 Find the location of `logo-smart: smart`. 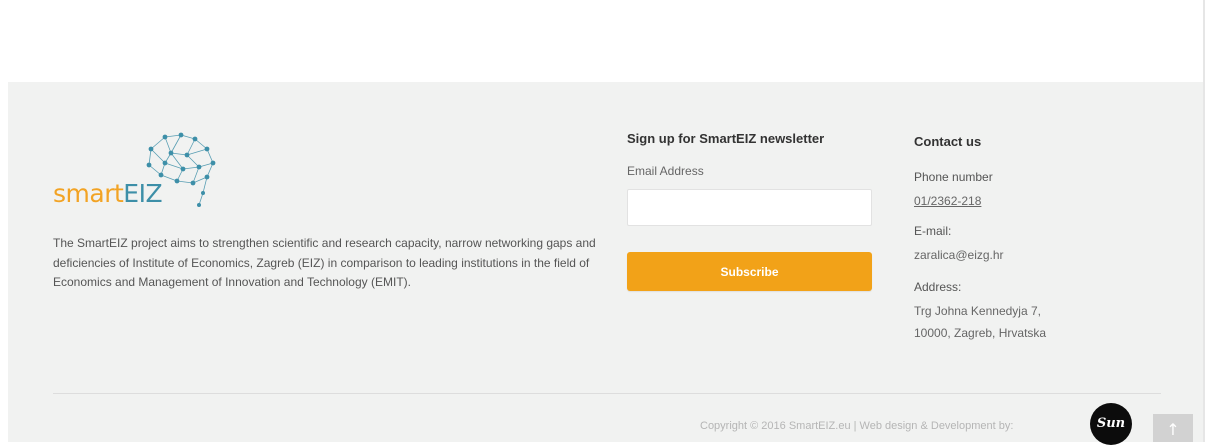

logo-smart: smart is located at coordinates (88, 193).